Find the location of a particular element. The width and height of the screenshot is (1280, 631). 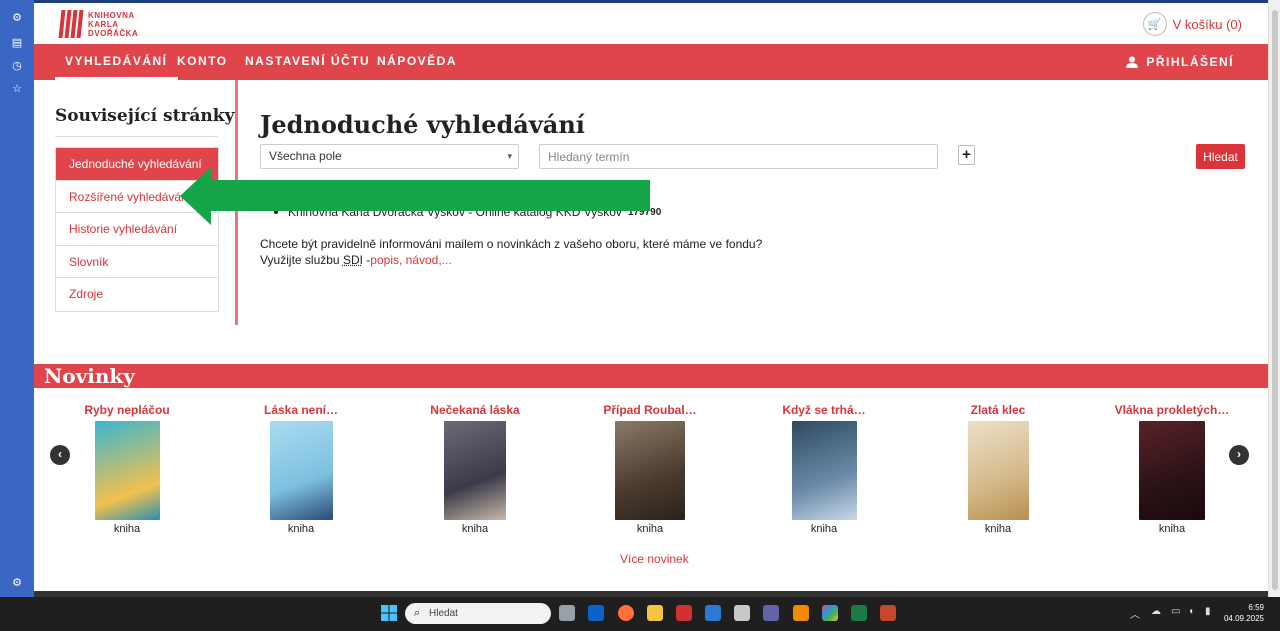

field-select-value: Všechna pole is located at coordinates (305, 156).